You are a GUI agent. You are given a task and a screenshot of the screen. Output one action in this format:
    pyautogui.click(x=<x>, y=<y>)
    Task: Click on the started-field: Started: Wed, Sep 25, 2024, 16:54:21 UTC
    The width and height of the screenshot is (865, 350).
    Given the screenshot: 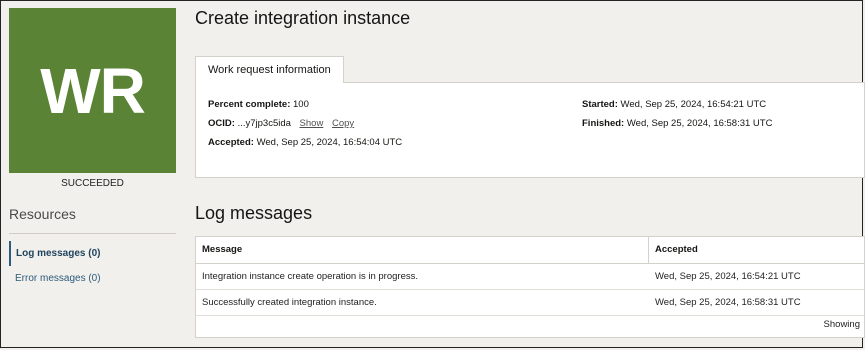 What is the action you would take?
    pyautogui.click(x=674, y=104)
    